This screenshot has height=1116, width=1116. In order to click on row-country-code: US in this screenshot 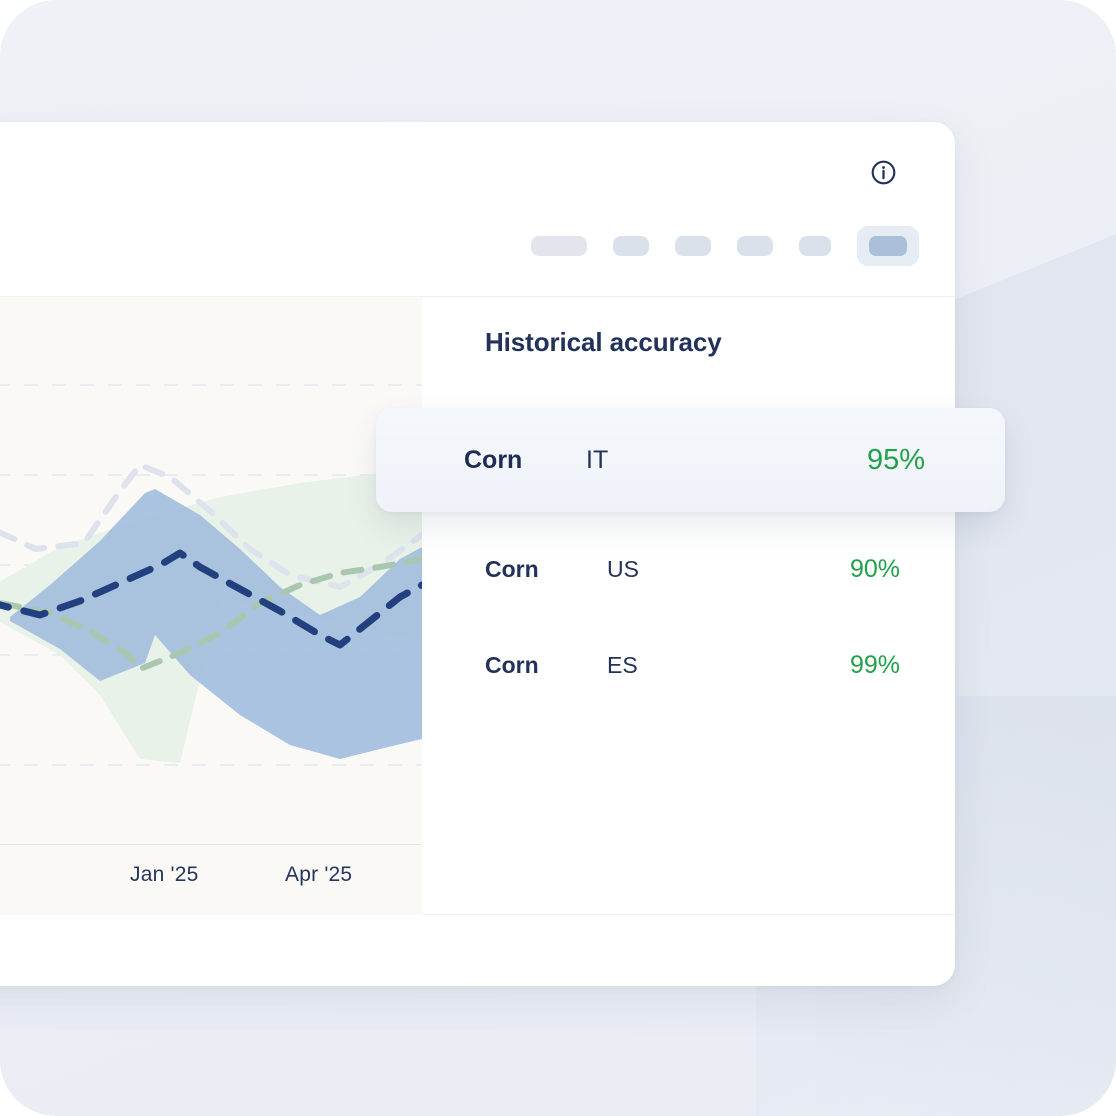, I will do `click(623, 568)`.